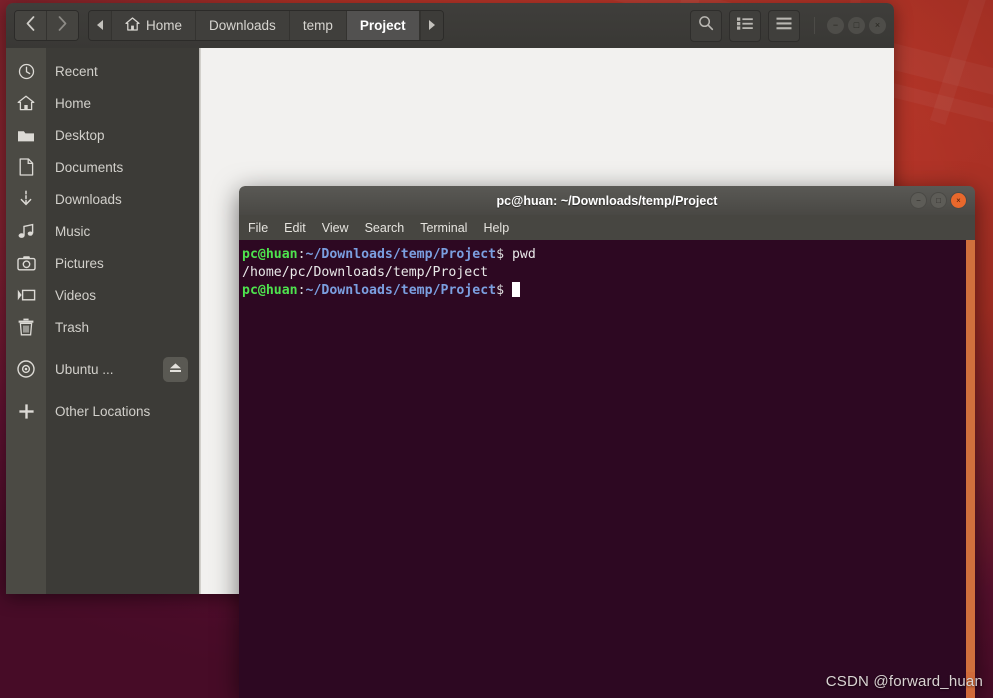 The height and width of the screenshot is (698, 993). Describe the element at coordinates (258, 228) in the screenshot. I see `menu-item-file: File` at that location.